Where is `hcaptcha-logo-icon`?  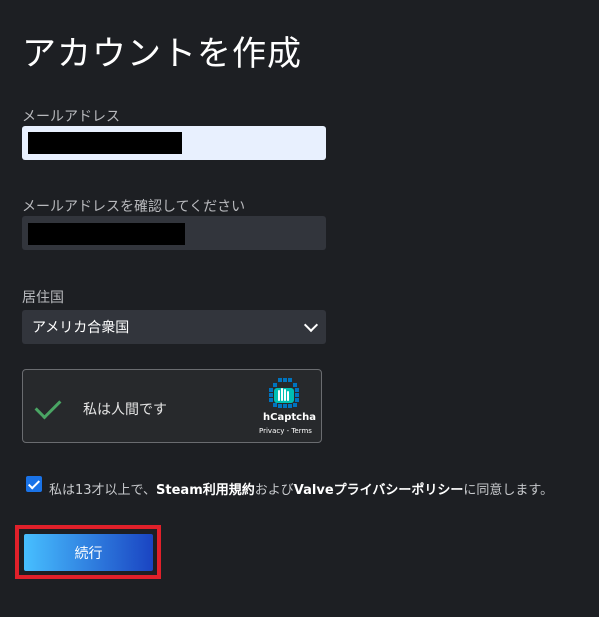 hcaptcha-logo-icon is located at coordinates (284, 393).